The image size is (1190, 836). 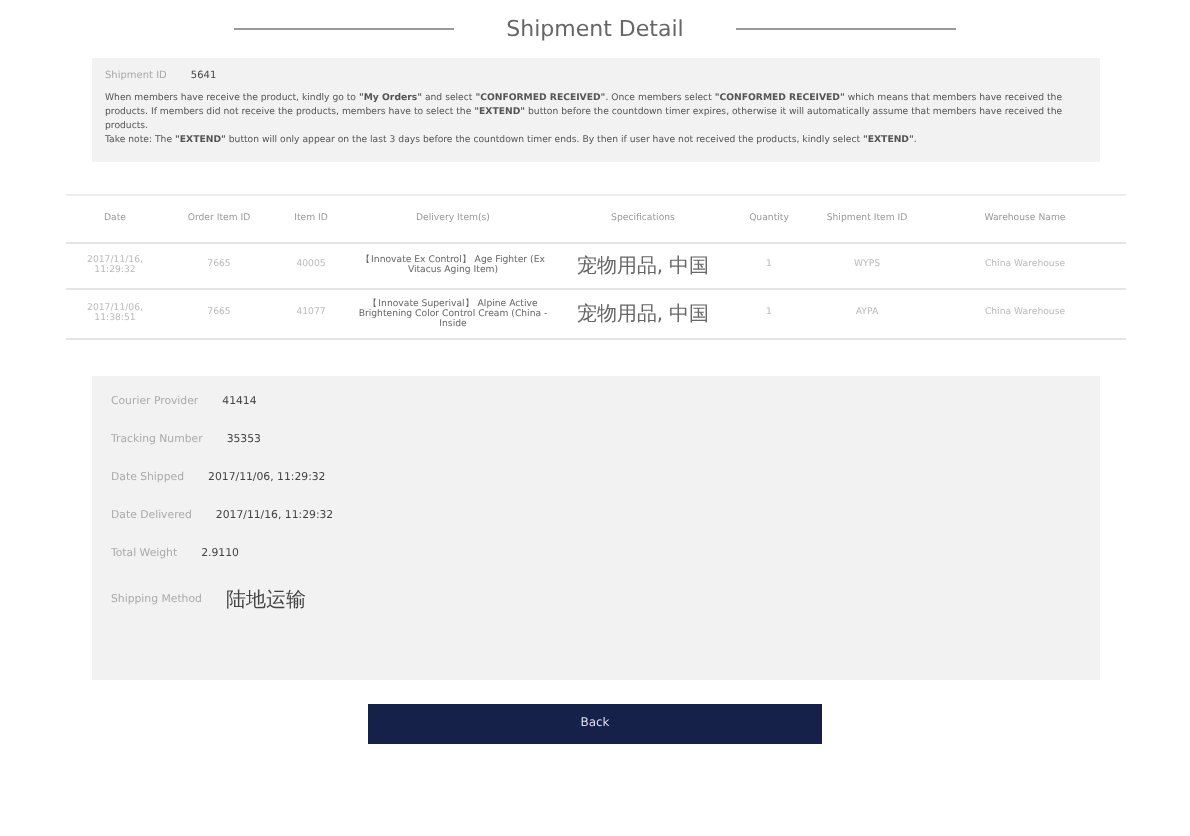 I want to click on field-value: 陆地运输, so click(x=265, y=600).